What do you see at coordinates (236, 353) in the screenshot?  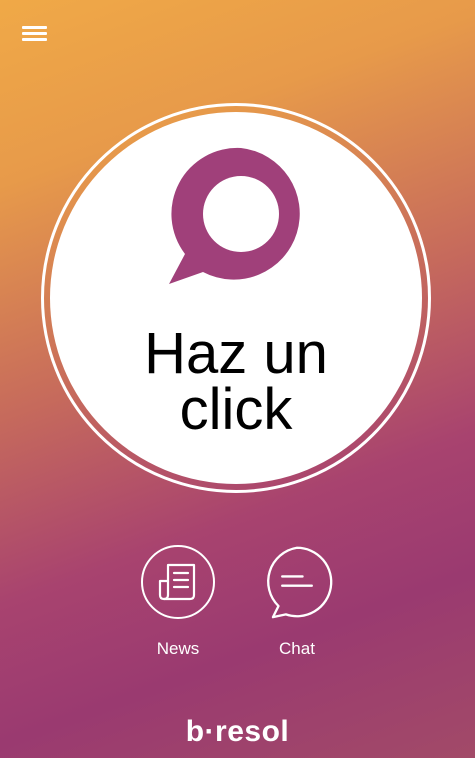 I see `hero-line-1: Haz un` at bounding box center [236, 353].